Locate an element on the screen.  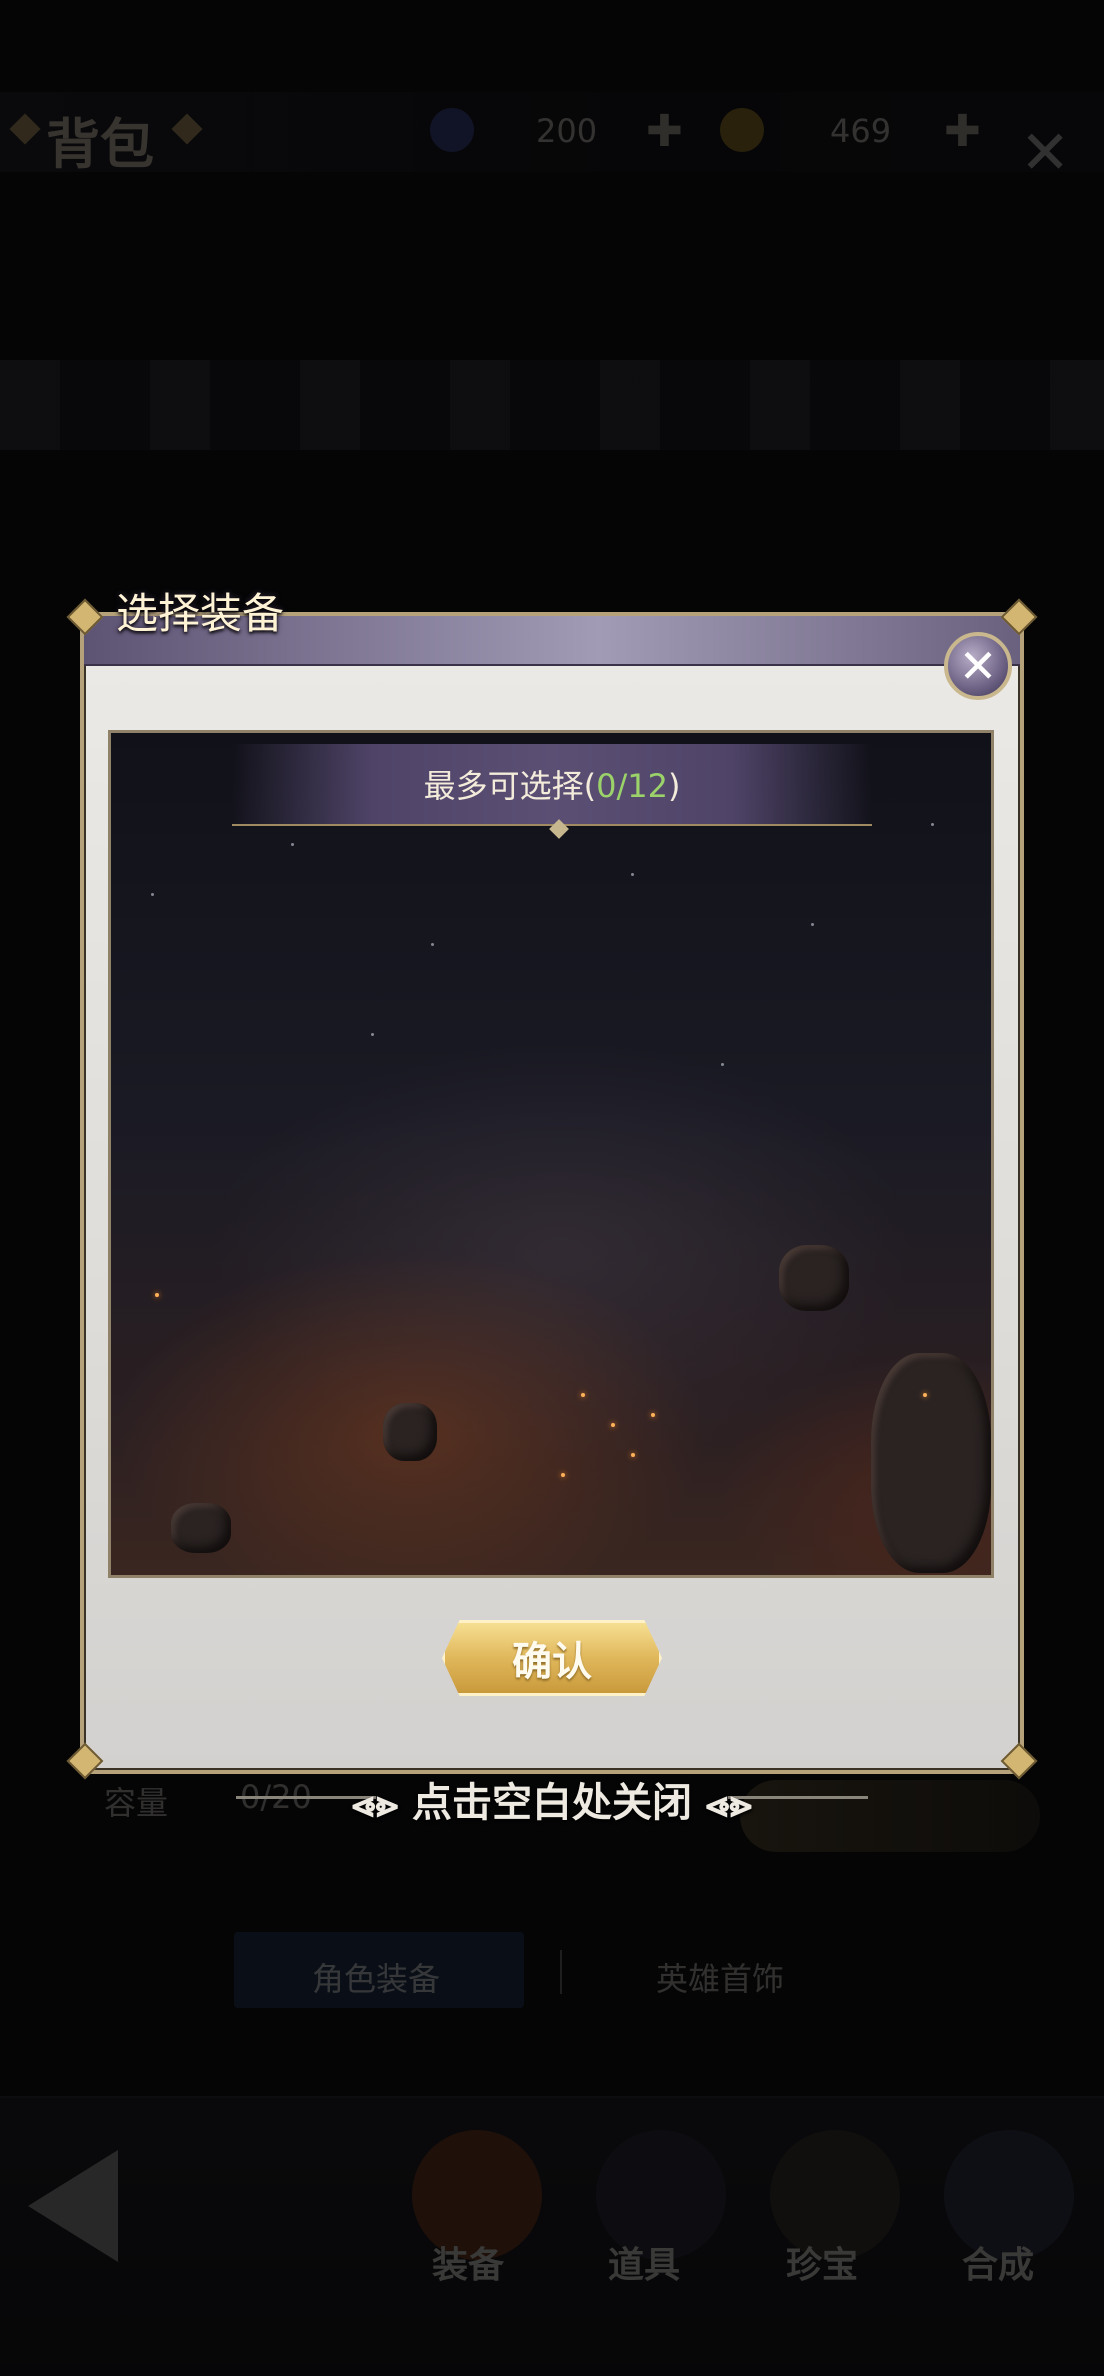
gem-count: 200 is located at coordinates (567, 131).